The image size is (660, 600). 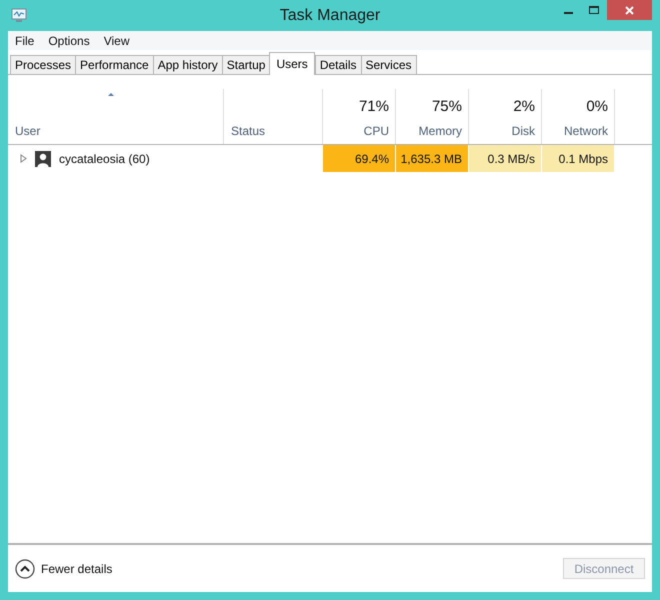 What do you see at coordinates (23, 158) in the screenshot?
I see `expand-arrow-icon` at bounding box center [23, 158].